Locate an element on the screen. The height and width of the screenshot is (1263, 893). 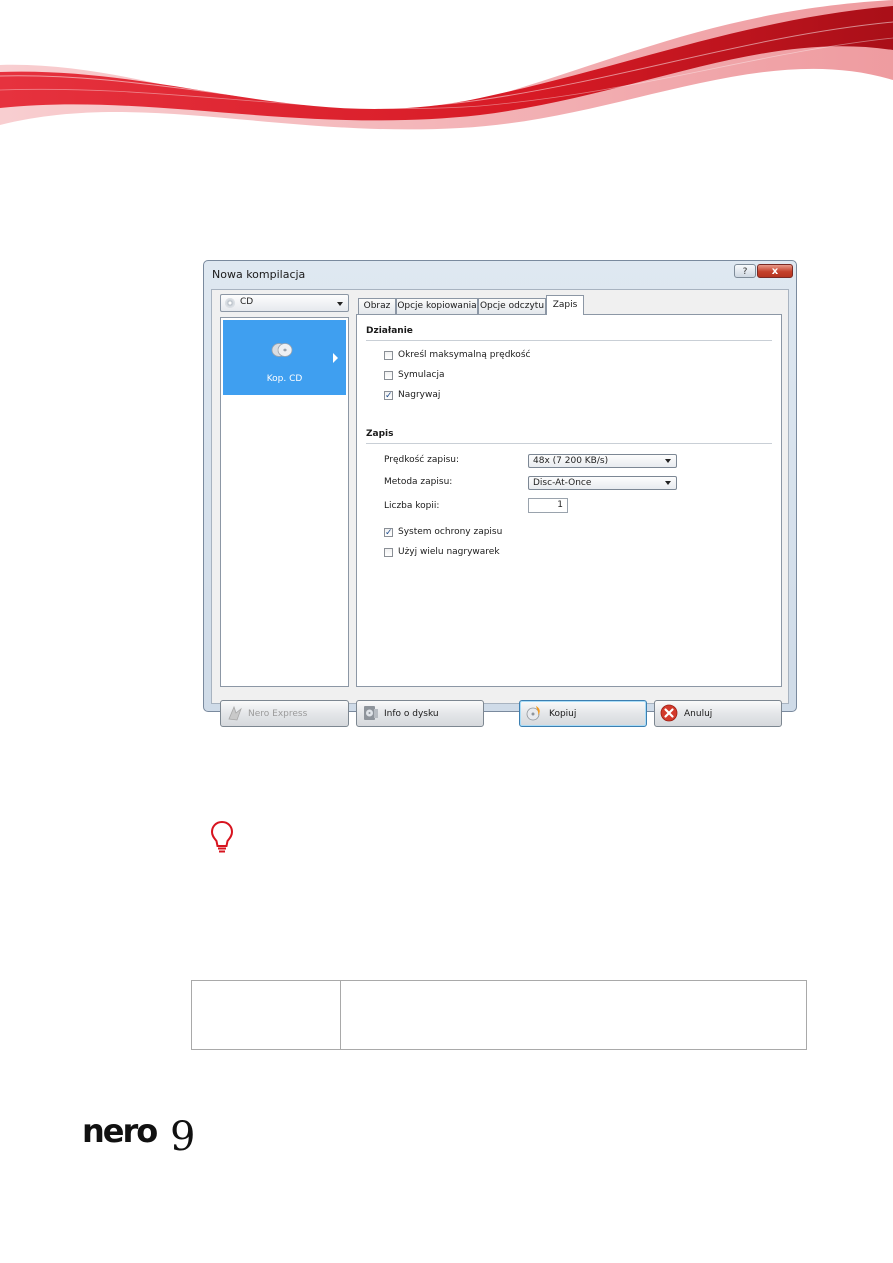
copy-disc-icon is located at coordinates (282, 350).